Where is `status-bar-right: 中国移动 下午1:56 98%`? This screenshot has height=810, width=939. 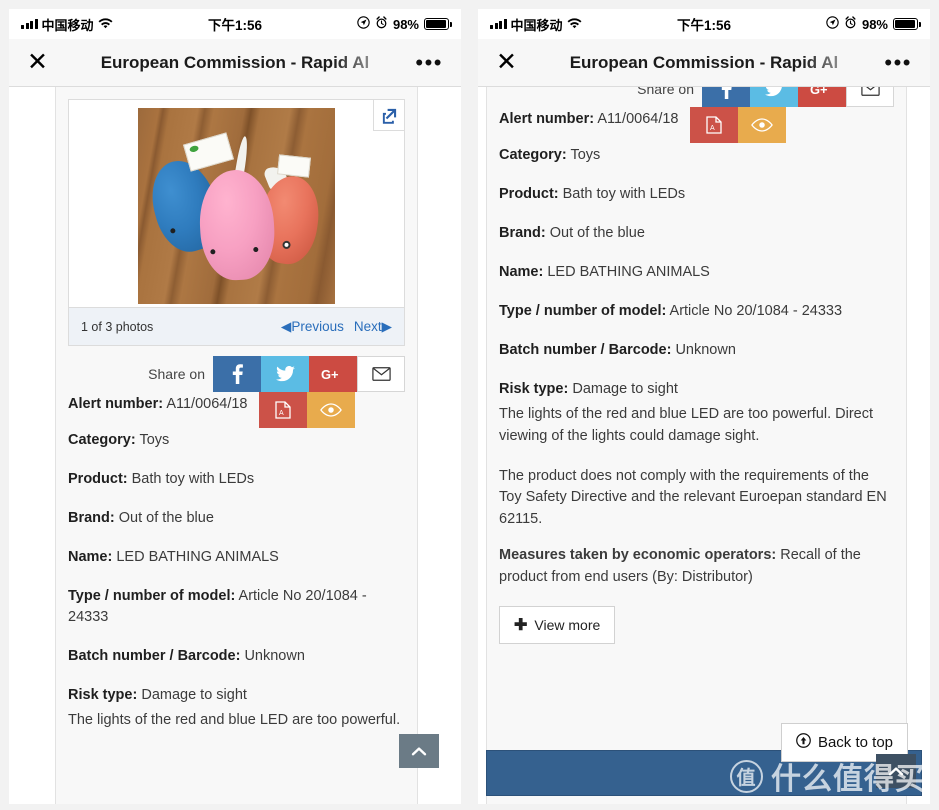 status-bar-right: 中国移动 下午1:56 98% is located at coordinates (704, 24).